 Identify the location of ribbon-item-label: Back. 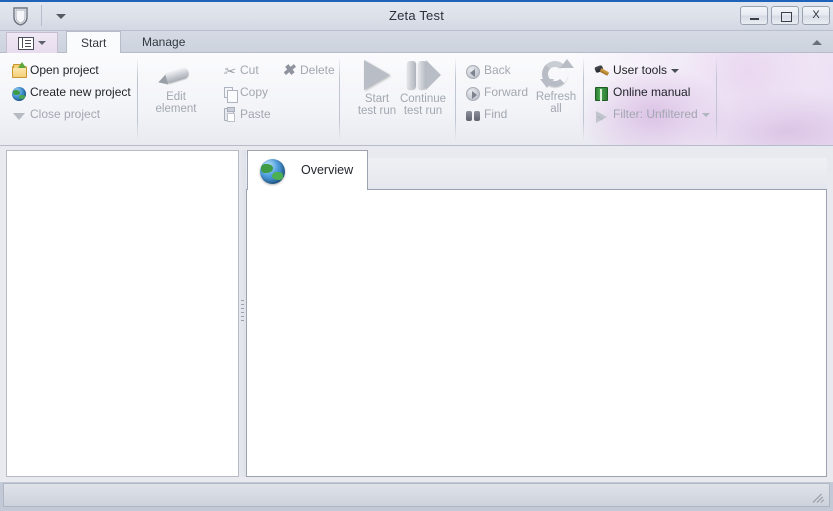
(497, 70).